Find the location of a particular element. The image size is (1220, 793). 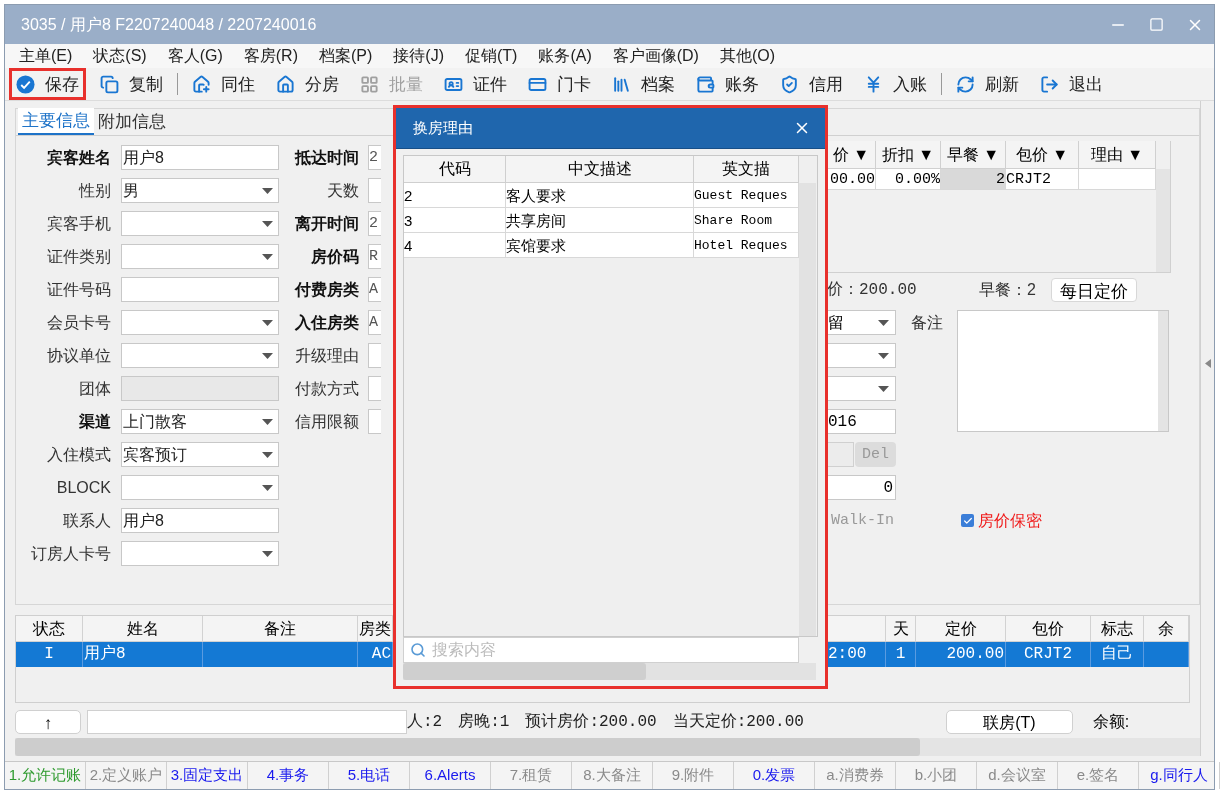

summary-text: 人:2 is located at coordinates (425, 723).